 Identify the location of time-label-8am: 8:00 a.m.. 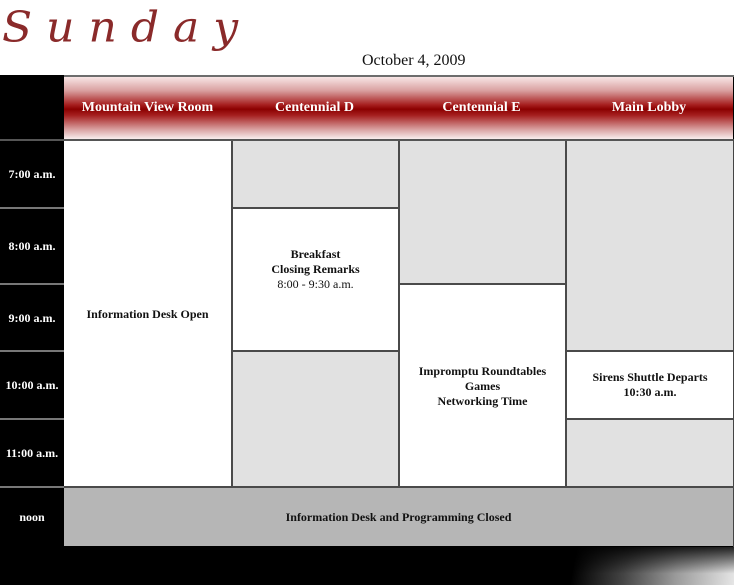
(32, 246).